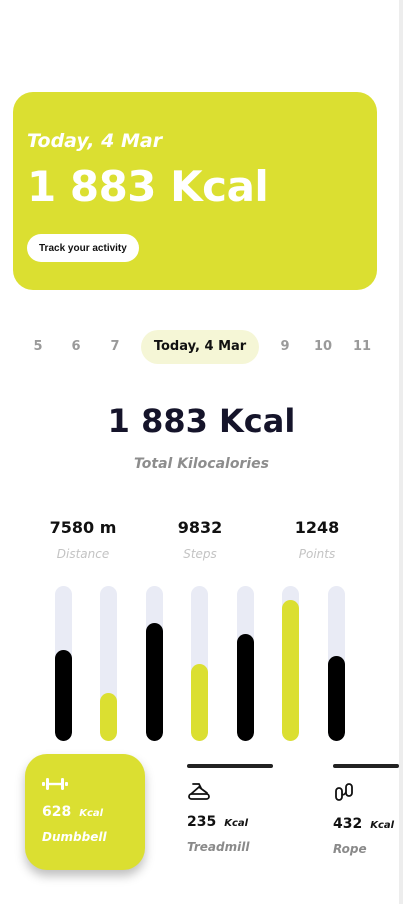  Describe the element at coordinates (284, 347) in the screenshot. I see `day-9: 9` at that location.